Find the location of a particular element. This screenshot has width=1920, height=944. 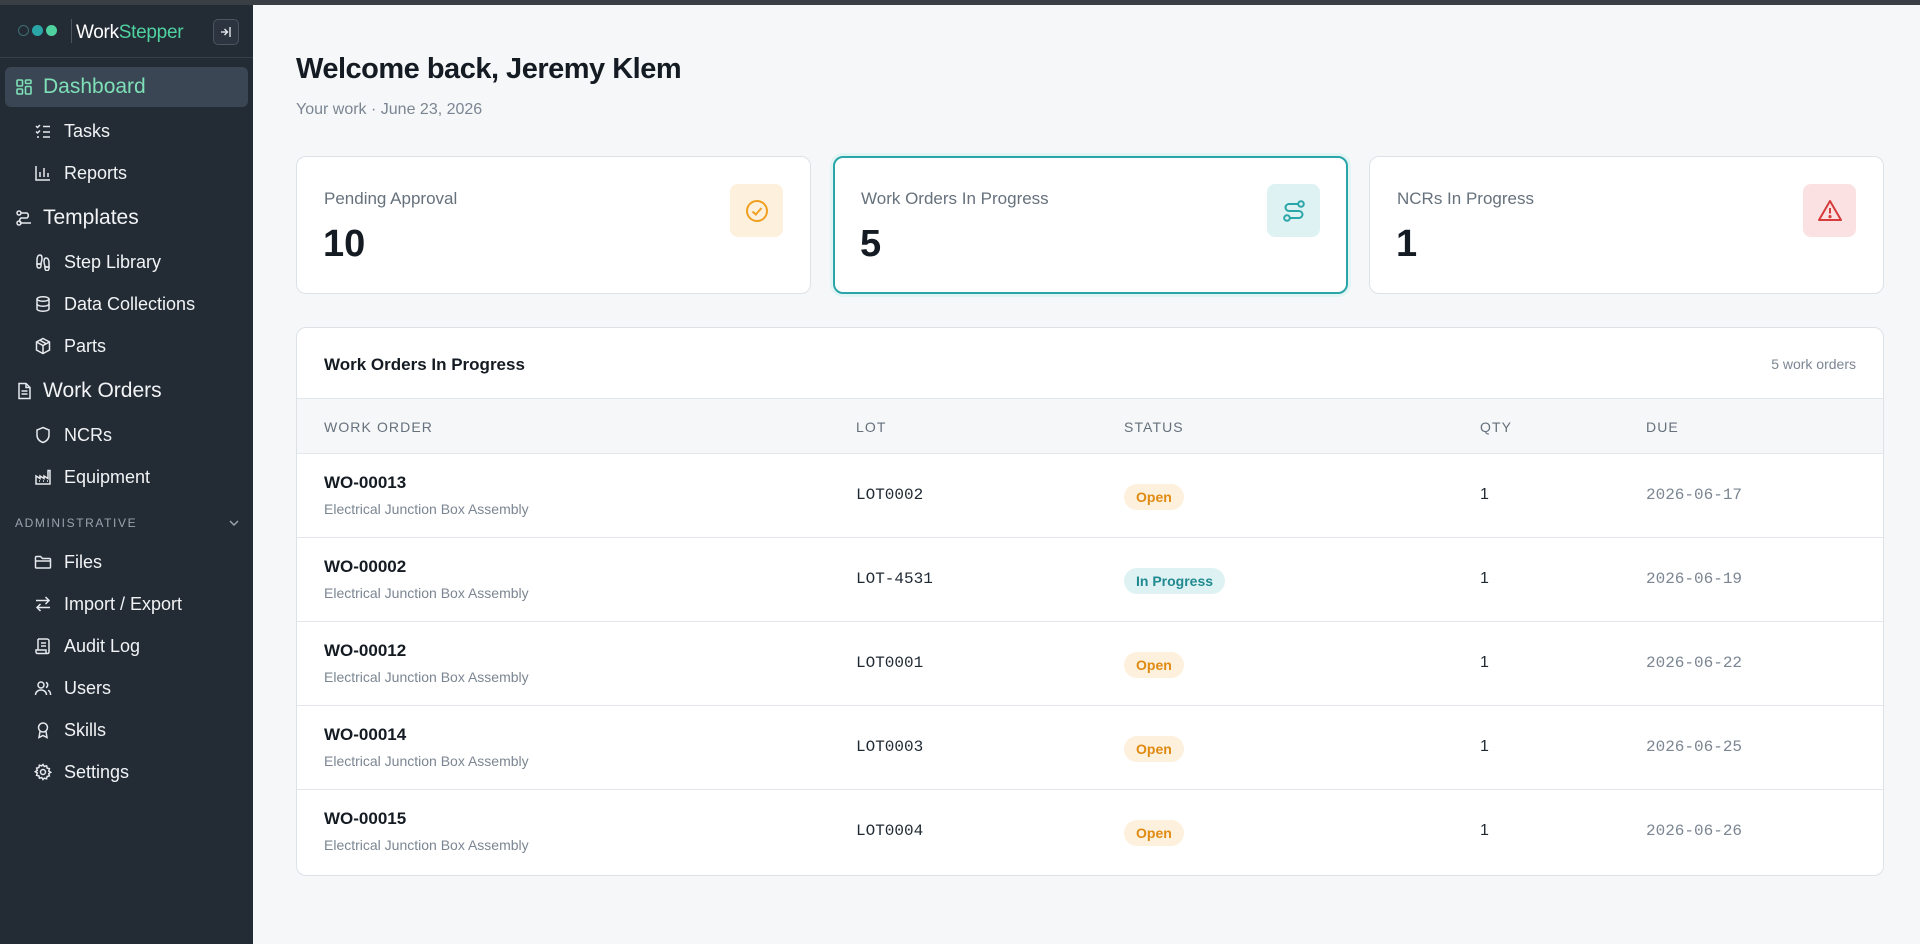

factory-icon is located at coordinates (43, 477).